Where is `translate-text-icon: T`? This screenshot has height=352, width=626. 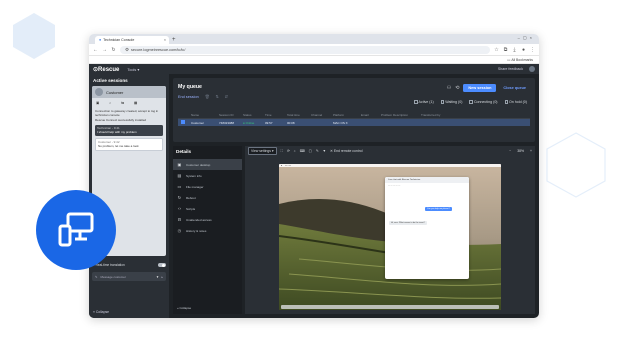
translate-text-icon: T is located at coordinates (158, 277).